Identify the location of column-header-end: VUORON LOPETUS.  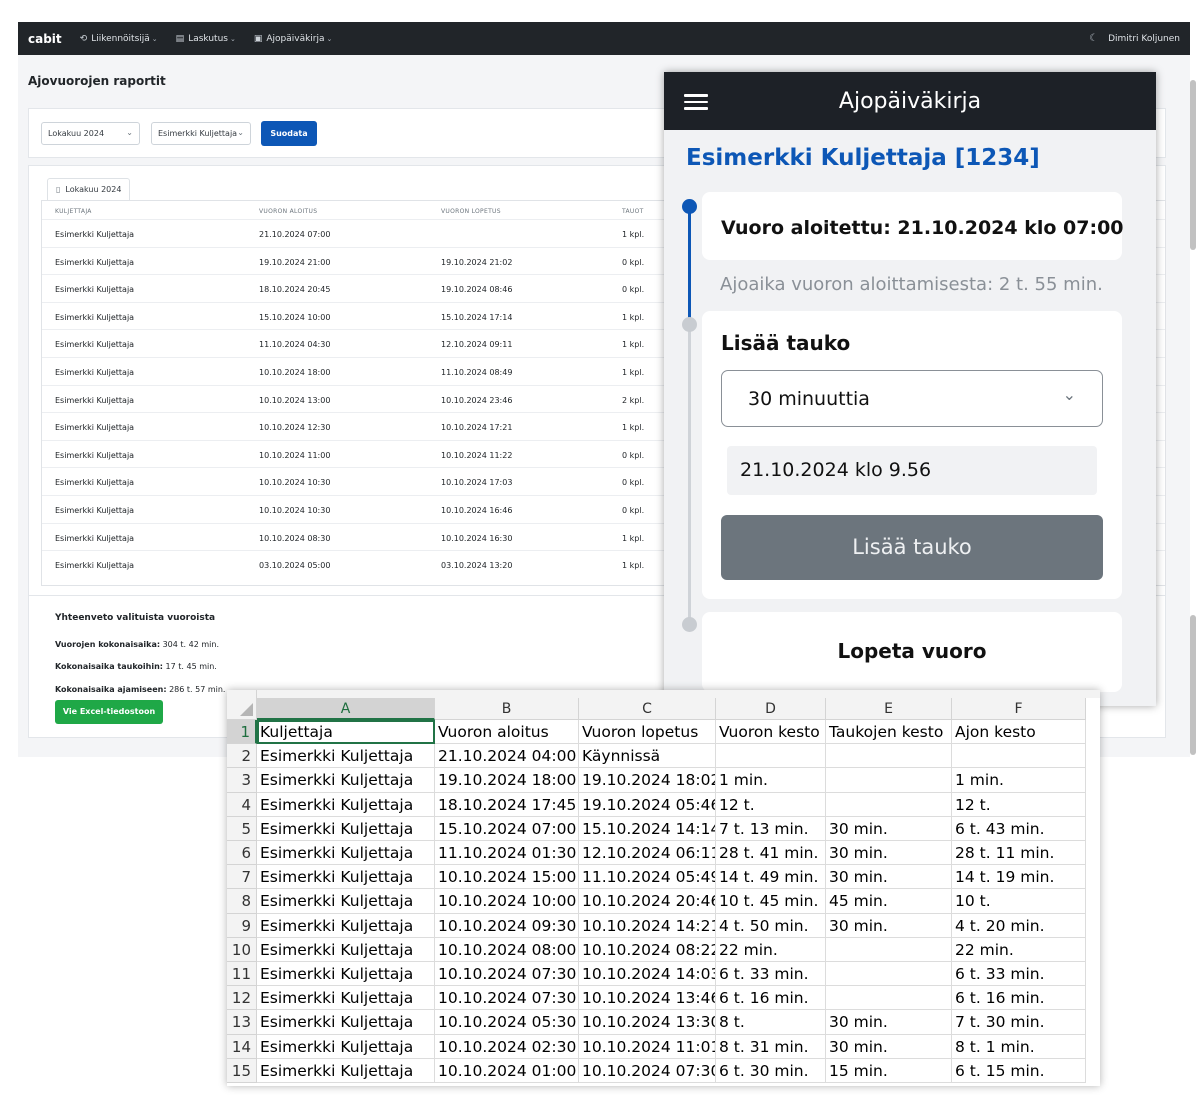
(471, 211).